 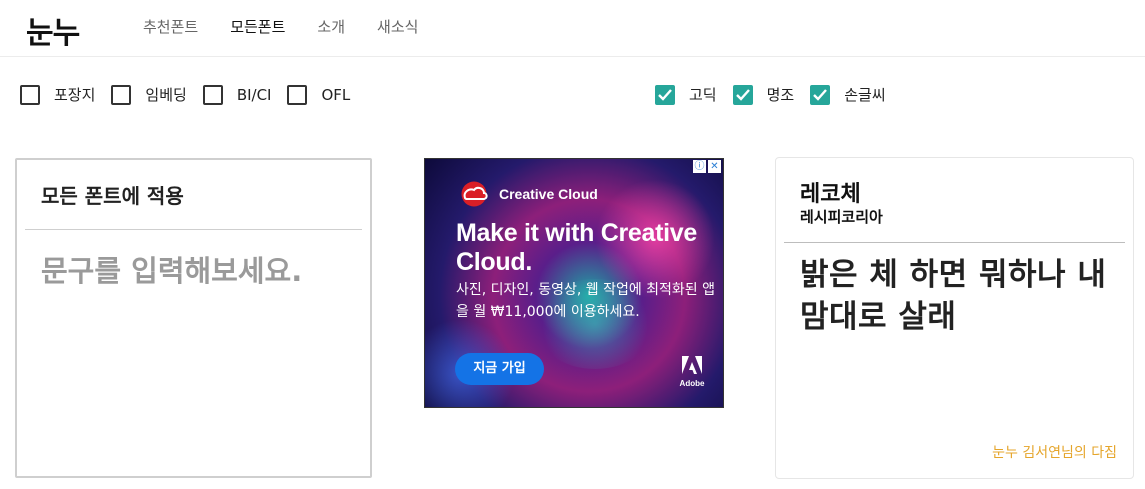 What do you see at coordinates (577, 247) in the screenshot?
I see `ad-headline: Make it with Creative Cloud.` at bounding box center [577, 247].